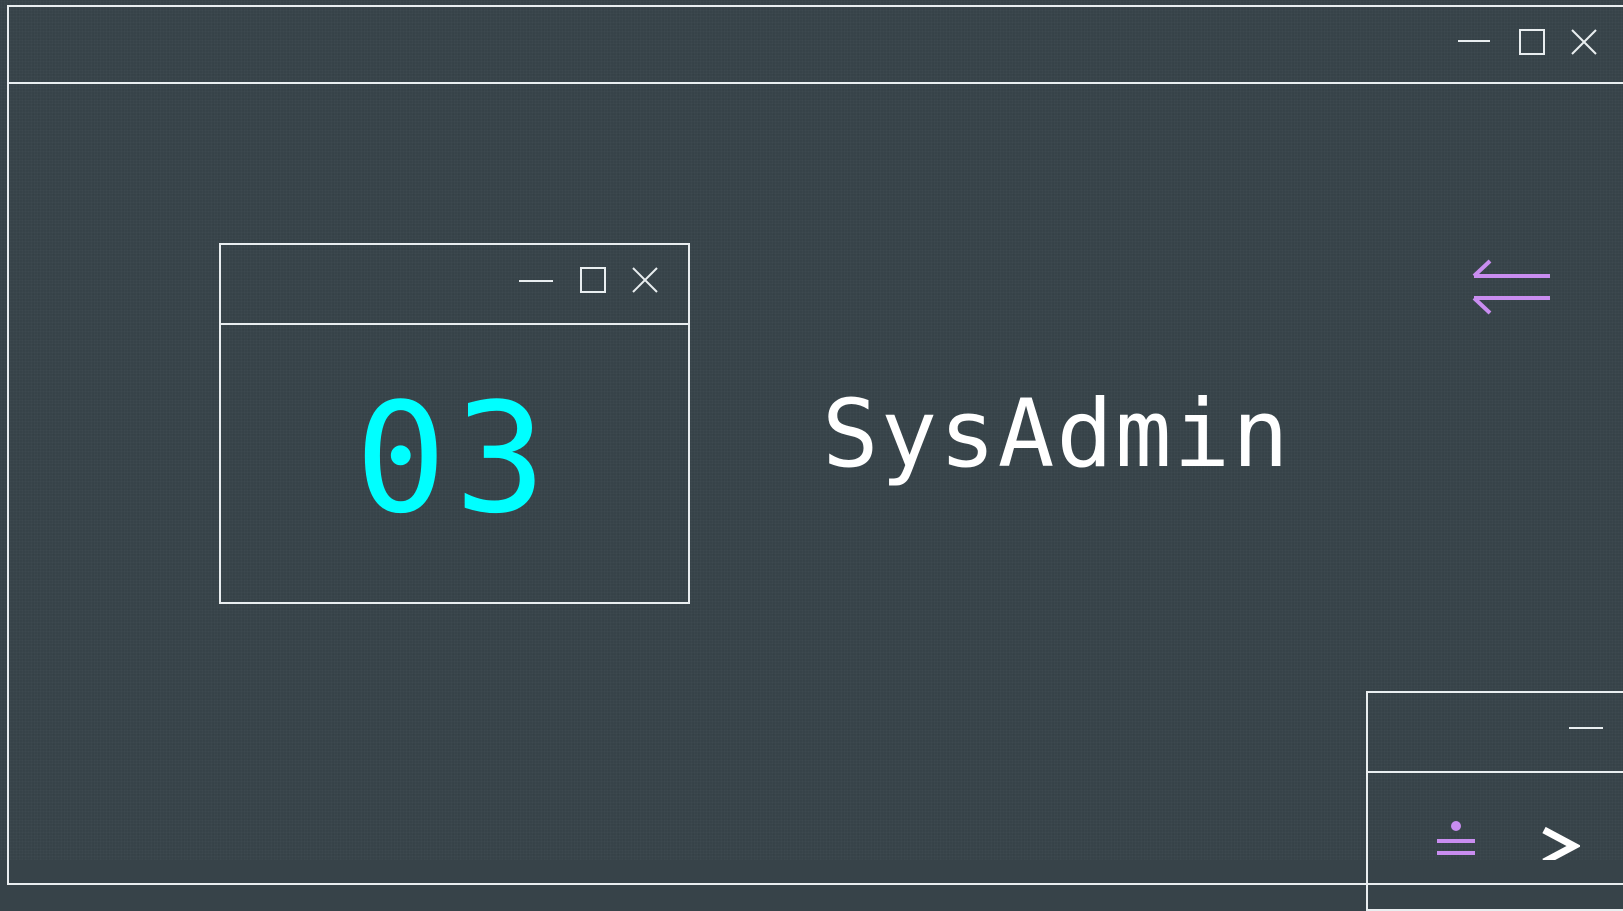  I want to click on section-number: 03, so click(454, 458).